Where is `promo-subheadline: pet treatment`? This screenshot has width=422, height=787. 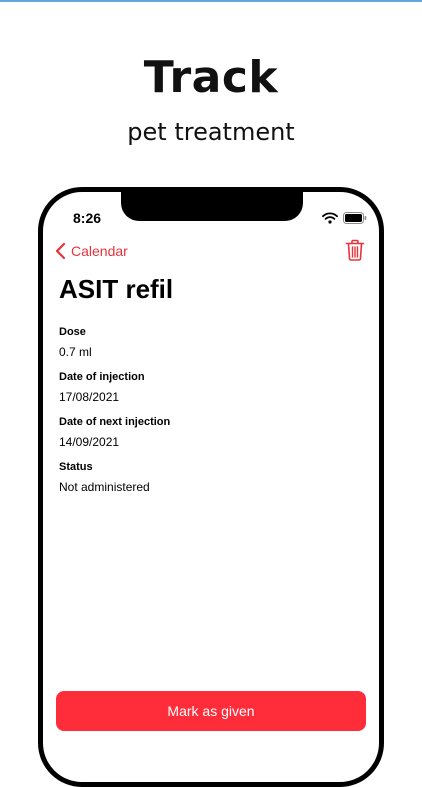
promo-subheadline: pet treatment is located at coordinates (211, 132).